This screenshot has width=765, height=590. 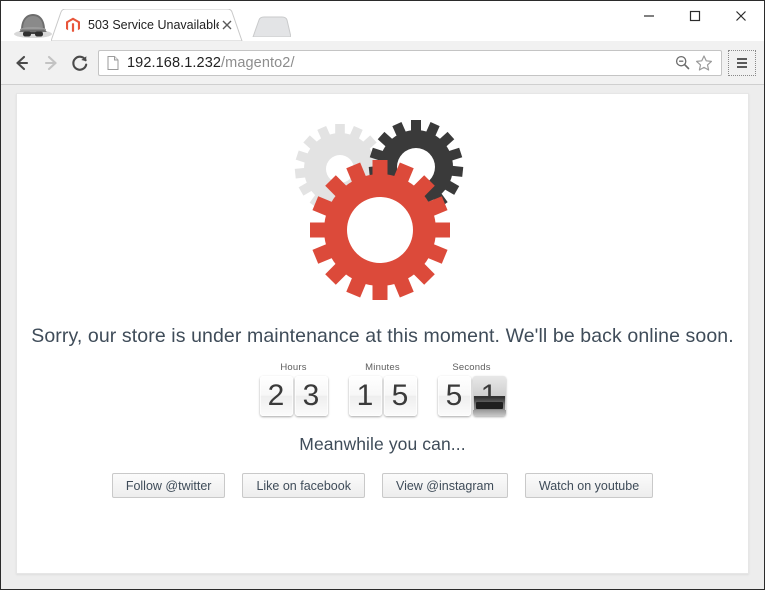 I want to click on maximize-icon, so click(x=695, y=16).